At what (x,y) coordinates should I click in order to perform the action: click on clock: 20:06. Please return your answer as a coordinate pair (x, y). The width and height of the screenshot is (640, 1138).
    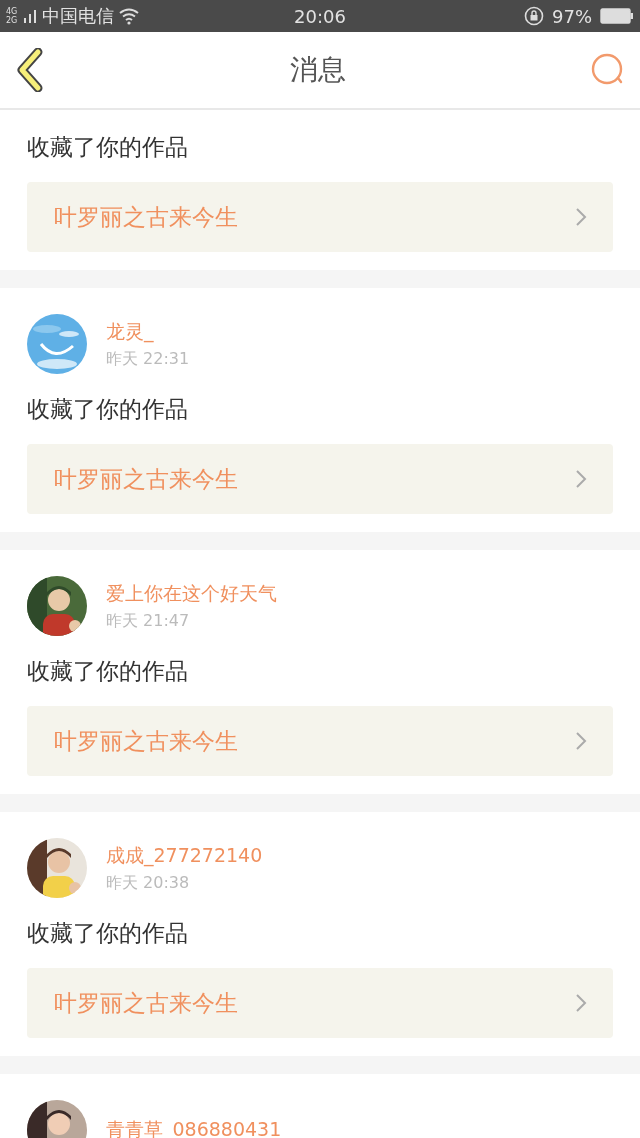
    Looking at the image, I should click on (320, 16).